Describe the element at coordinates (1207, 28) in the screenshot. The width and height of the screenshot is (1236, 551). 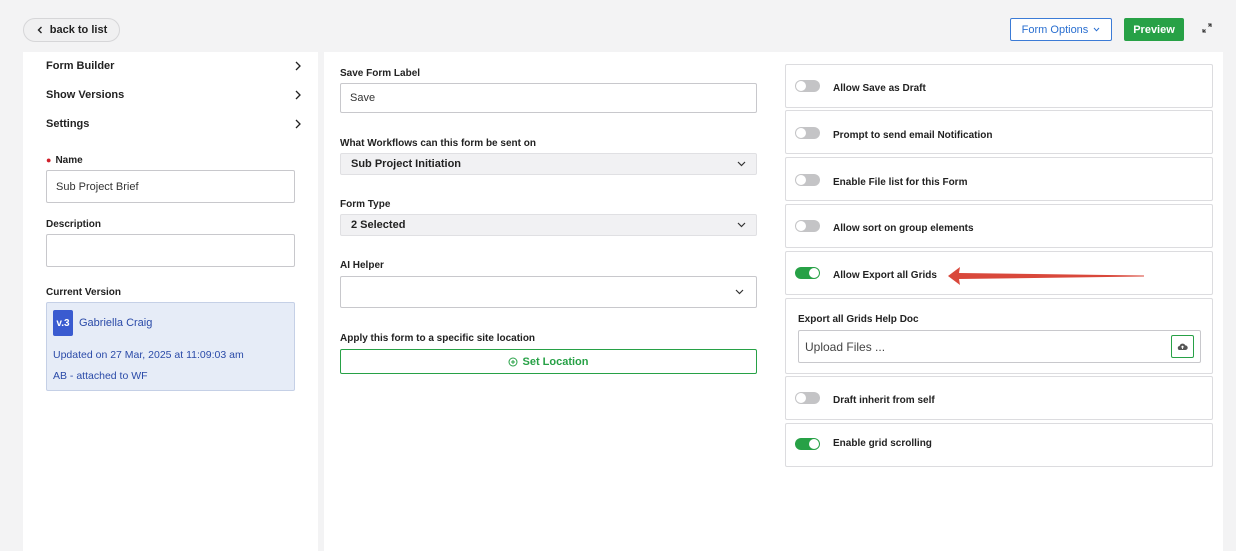
I see `expand-icon` at that location.